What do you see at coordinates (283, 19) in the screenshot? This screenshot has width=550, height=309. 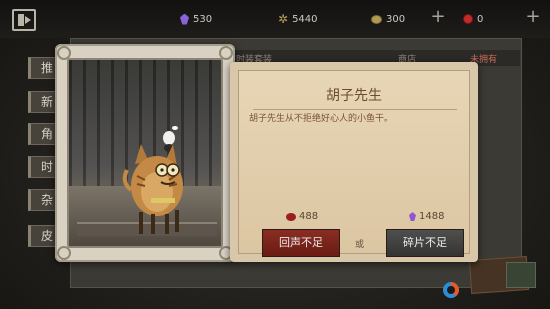 I see `fragment-flake-icon: ✲` at bounding box center [283, 19].